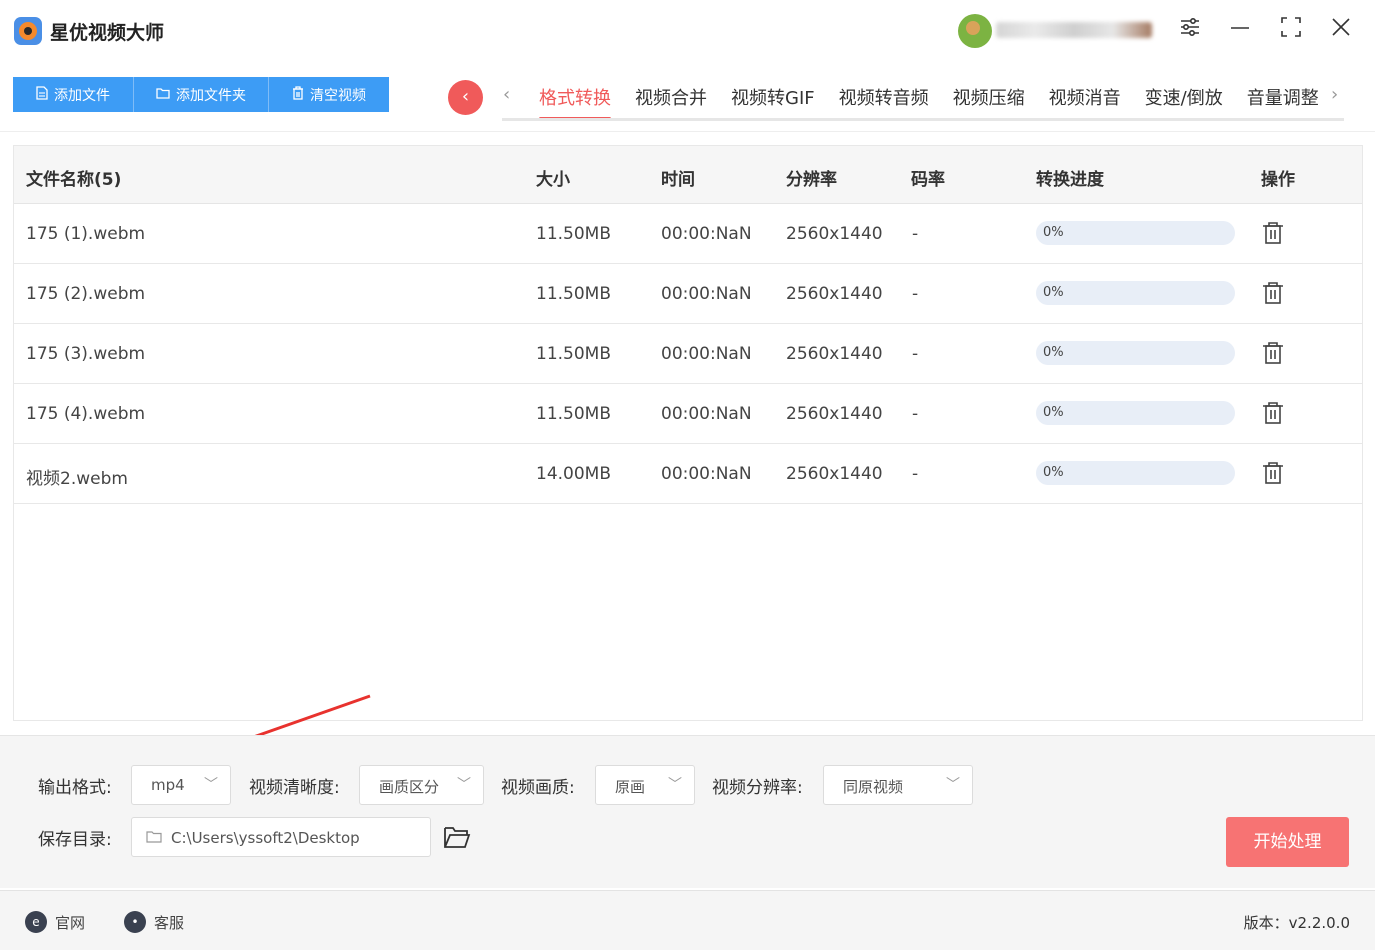 This screenshot has height=950, width=1375. Describe the element at coordinates (169, 922) in the screenshot. I see `support-label: 客服` at that location.